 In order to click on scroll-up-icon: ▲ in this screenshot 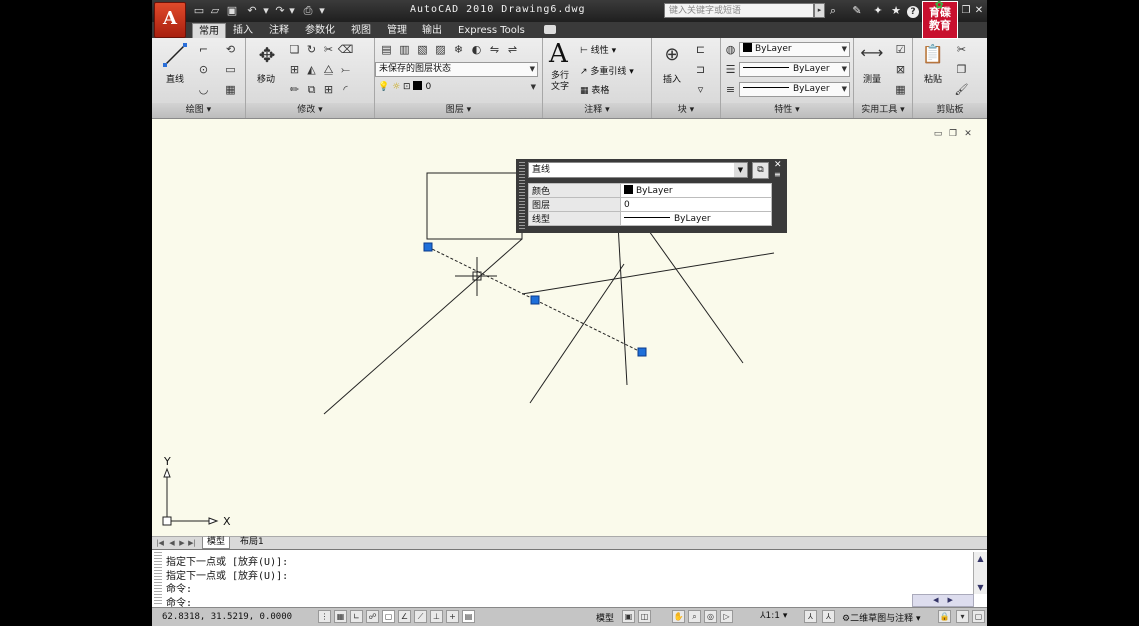, I will do `click(980, 558)`.